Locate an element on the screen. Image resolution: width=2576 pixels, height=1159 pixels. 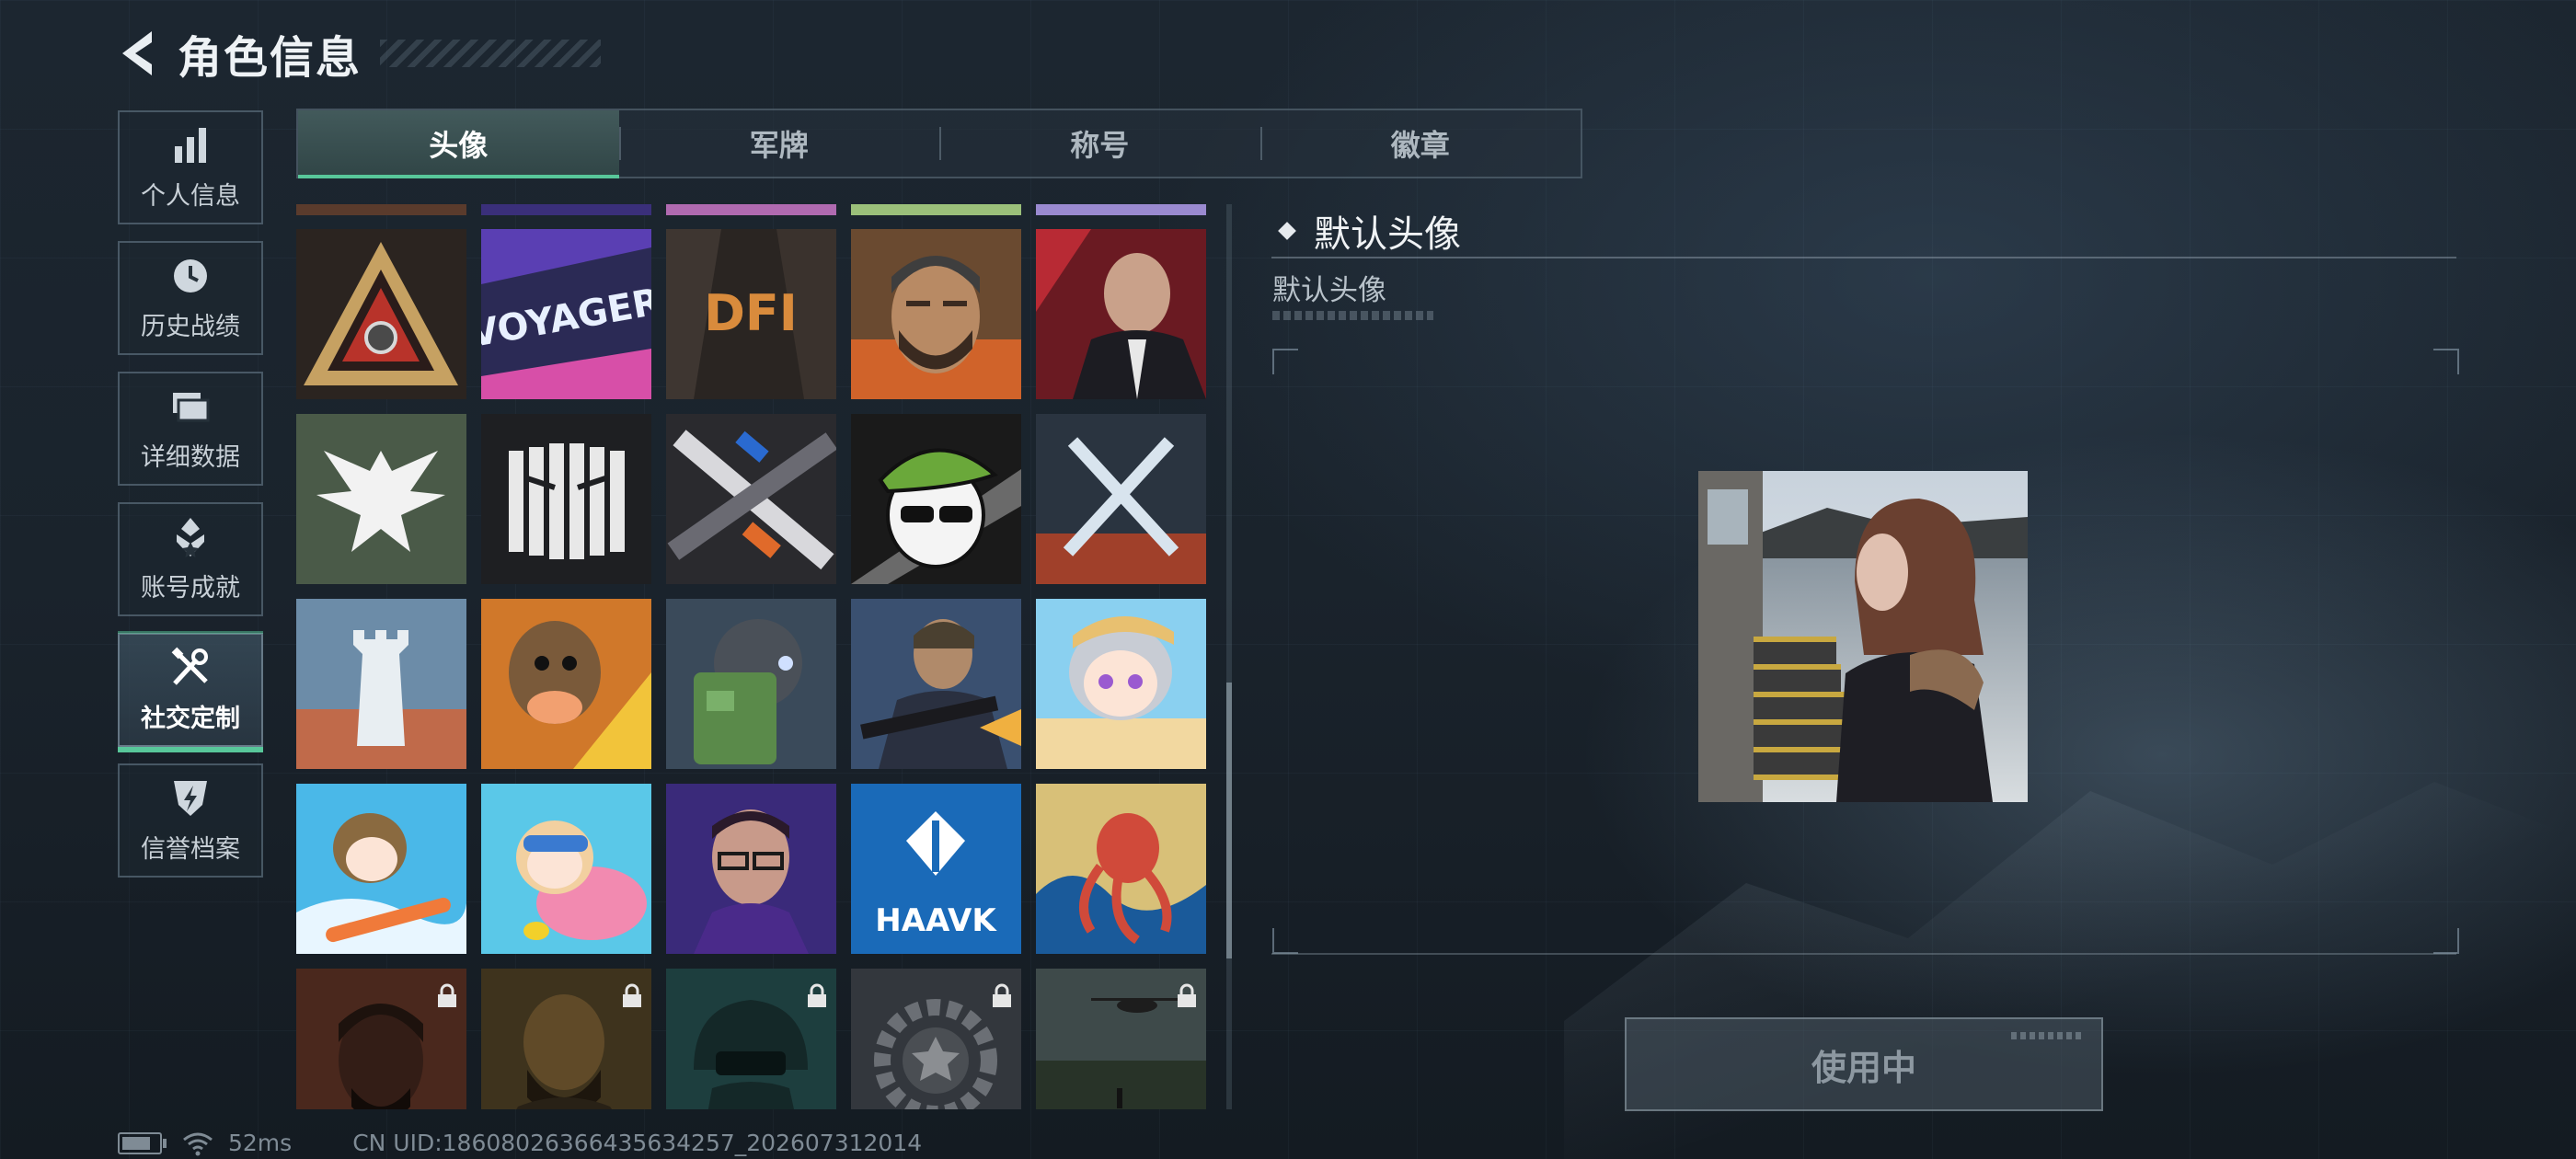
avatar-tile-haavk: HAAVK is located at coordinates (936, 869).